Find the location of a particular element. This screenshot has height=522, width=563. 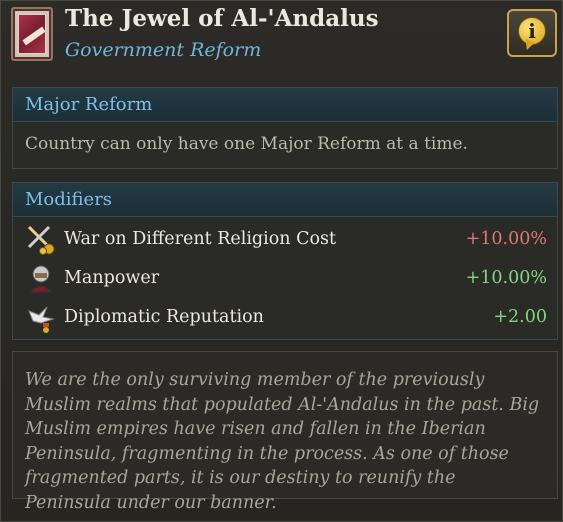

government-reform-icon is located at coordinates (32, 34).